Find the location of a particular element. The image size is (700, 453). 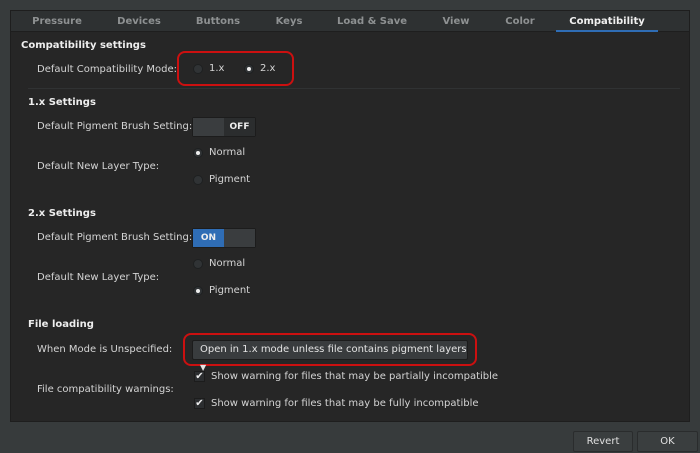

v1-radio-pigment: Pigment is located at coordinates (221, 179).